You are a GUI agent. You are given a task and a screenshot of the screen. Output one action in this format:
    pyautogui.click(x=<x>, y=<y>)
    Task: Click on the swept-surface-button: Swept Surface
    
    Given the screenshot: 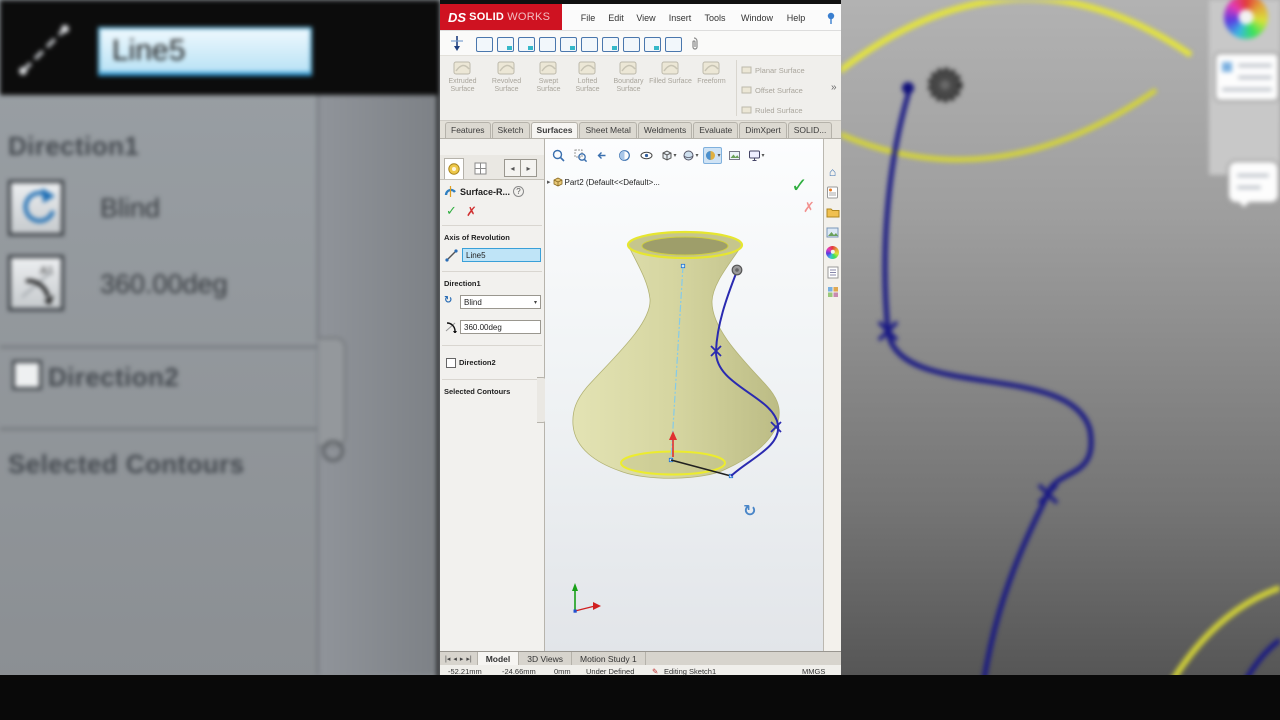 What is the action you would take?
    pyautogui.click(x=548, y=76)
    